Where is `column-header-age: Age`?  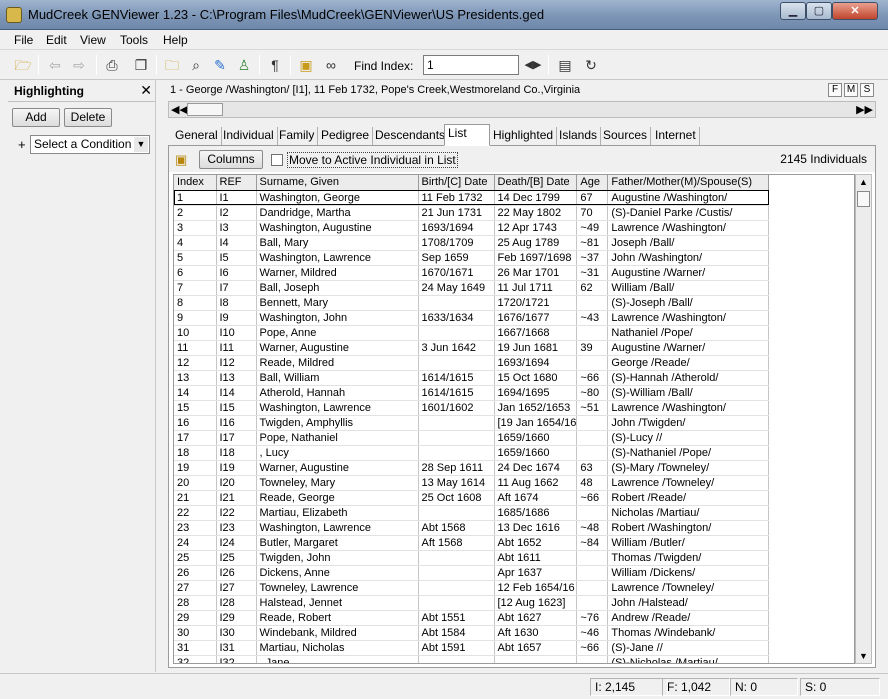
column-header-age: Age is located at coordinates (592, 183).